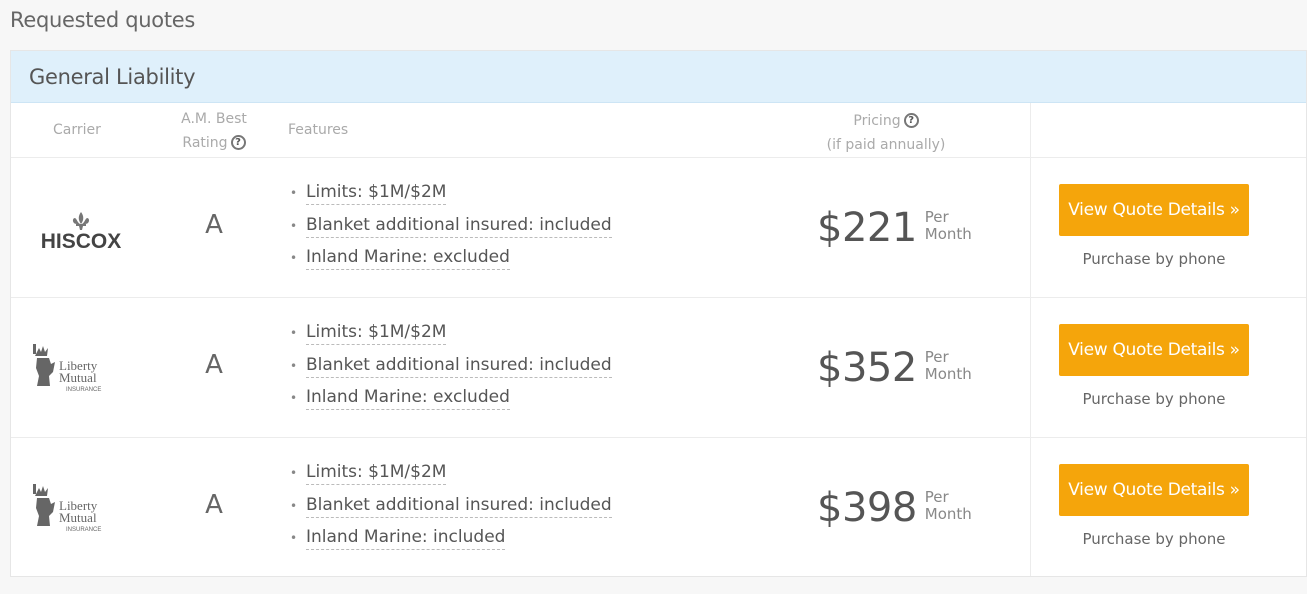  Describe the element at coordinates (886, 133) in the screenshot. I see `column-pricing: Pricing? (if paid annually)` at that location.